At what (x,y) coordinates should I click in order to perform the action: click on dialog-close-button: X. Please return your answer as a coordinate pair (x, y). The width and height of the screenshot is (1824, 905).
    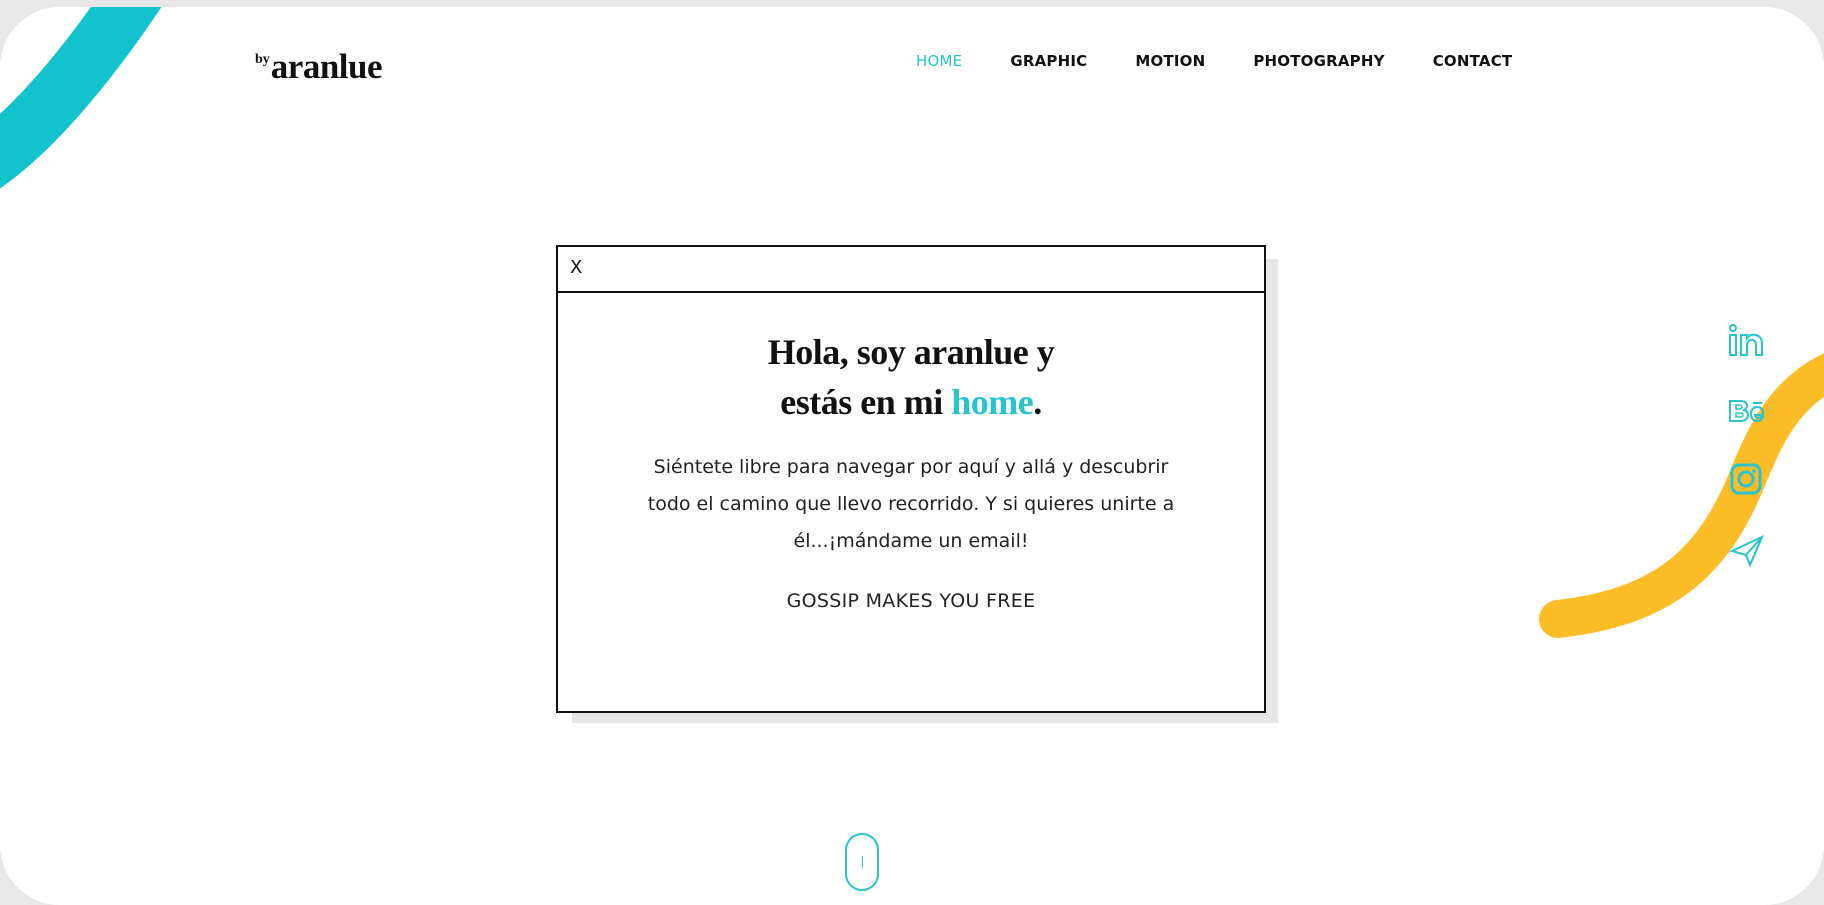
    Looking at the image, I should click on (576, 268).